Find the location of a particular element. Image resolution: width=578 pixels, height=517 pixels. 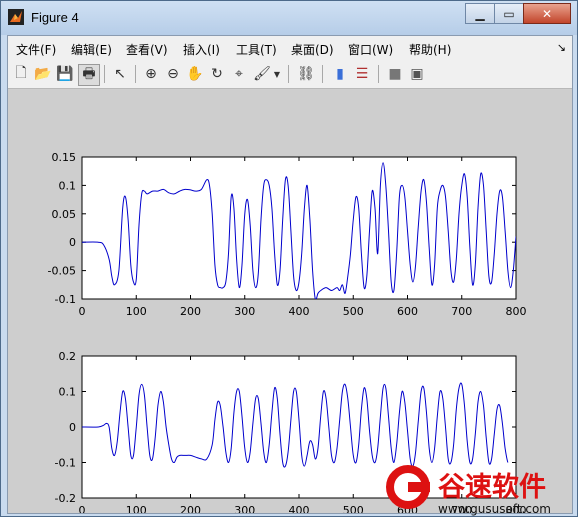

menu-edit: 编辑(E) is located at coordinates (91, 49).